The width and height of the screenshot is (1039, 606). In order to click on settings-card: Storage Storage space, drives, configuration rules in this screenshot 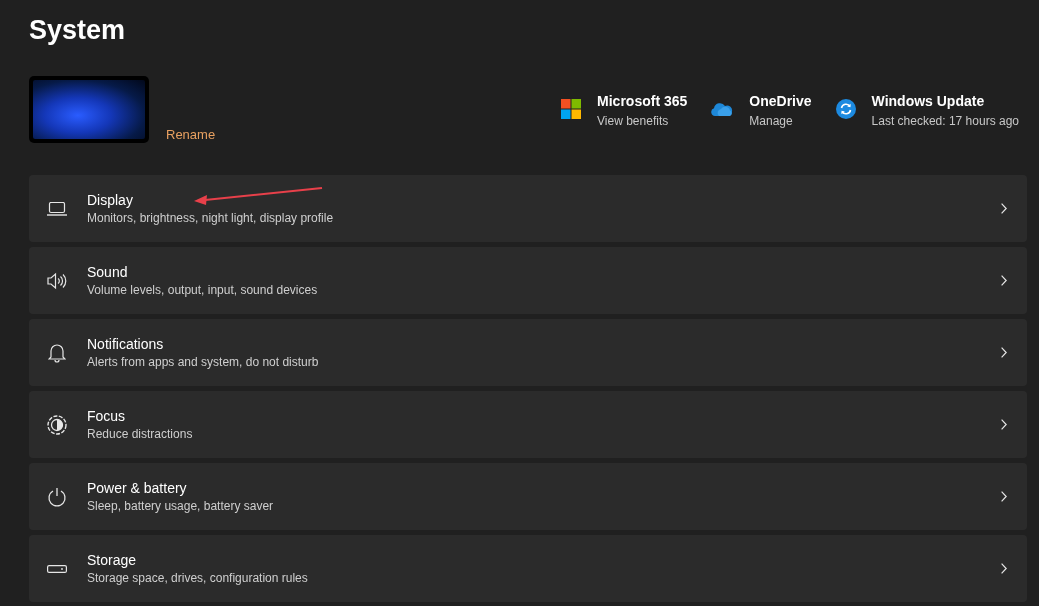, I will do `click(528, 568)`.